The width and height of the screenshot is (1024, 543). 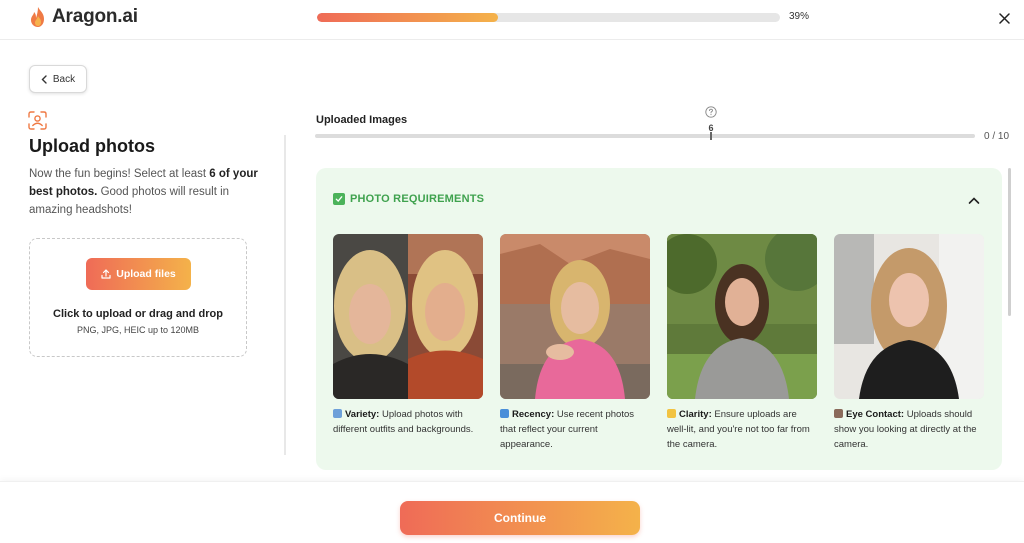 I want to click on uploads-progress-track, so click(x=645, y=136).